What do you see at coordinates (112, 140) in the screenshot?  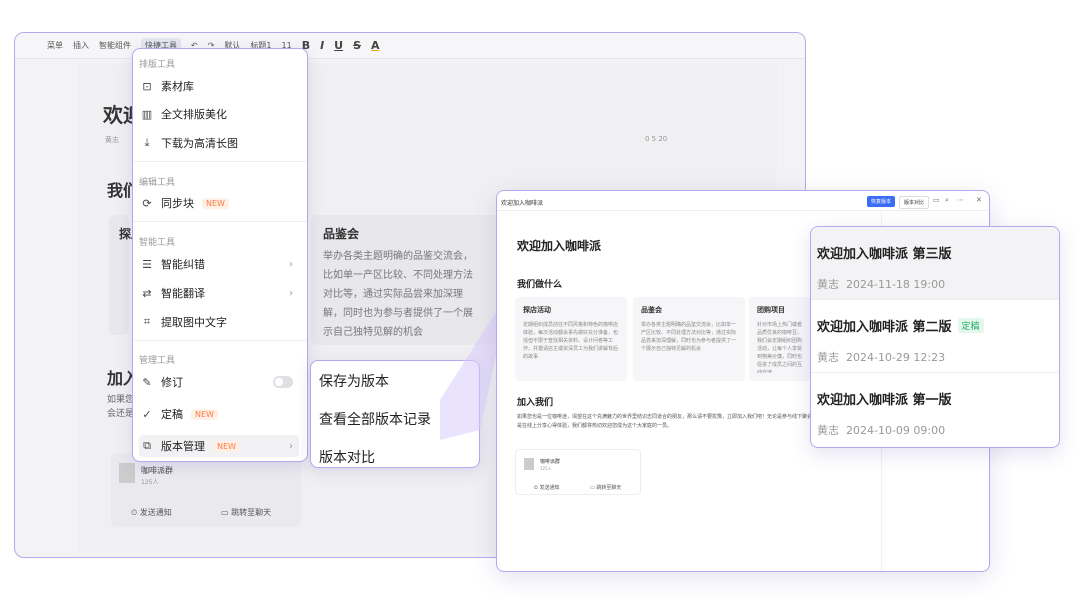 I see `doc-author: 黄志` at bounding box center [112, 140].